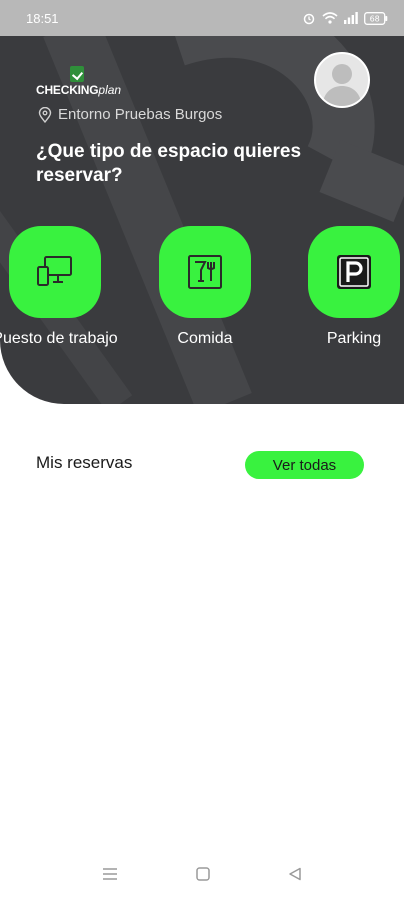  I want to click on system-nav-bar, so click(202, 874).